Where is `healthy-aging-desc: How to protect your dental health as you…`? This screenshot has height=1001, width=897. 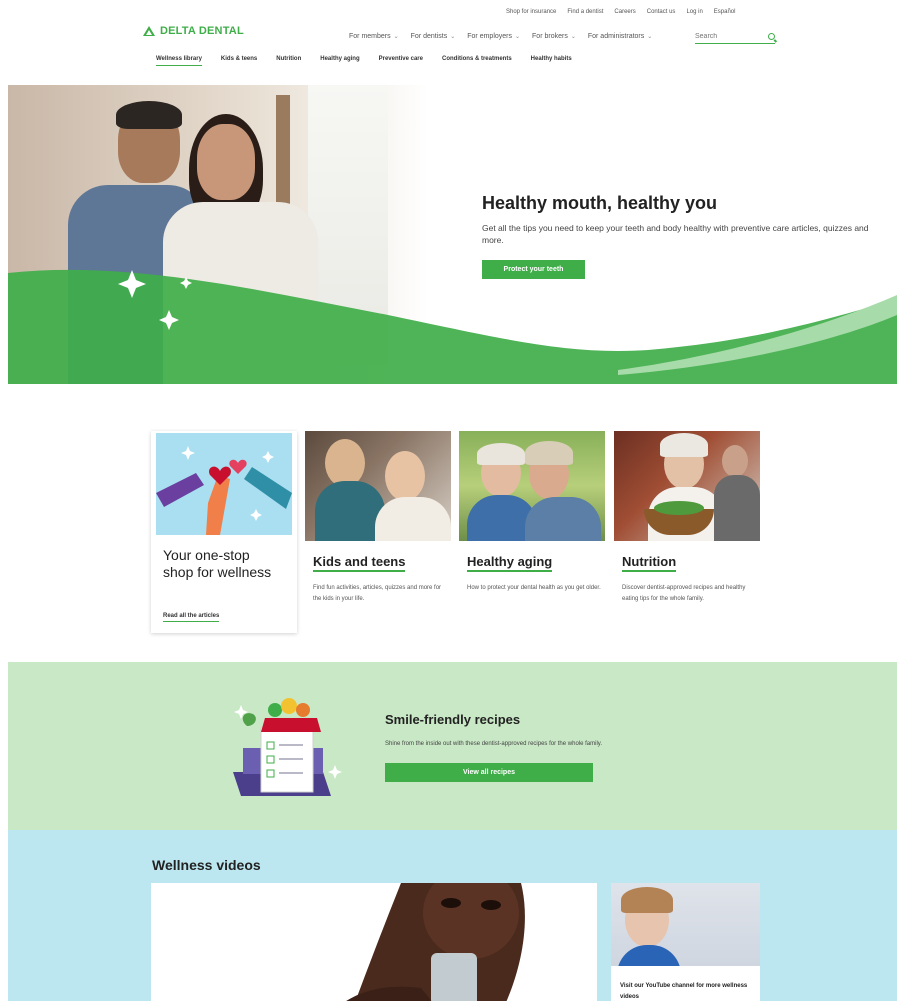 healthy-aging-desc: How to protect your dental health as you… is located at coordinates (534, 588).